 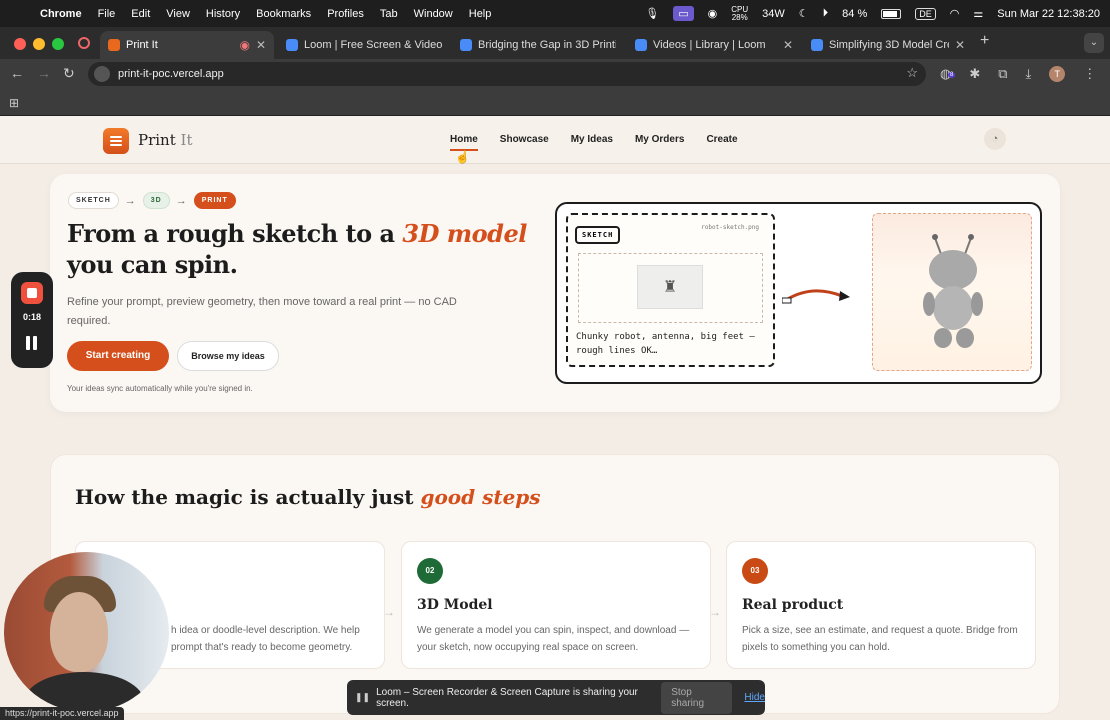 What do you see at coordinates (826, 13) in the screenshot?
I see `play-icon: ⏵` at bounding box center [826, 13].